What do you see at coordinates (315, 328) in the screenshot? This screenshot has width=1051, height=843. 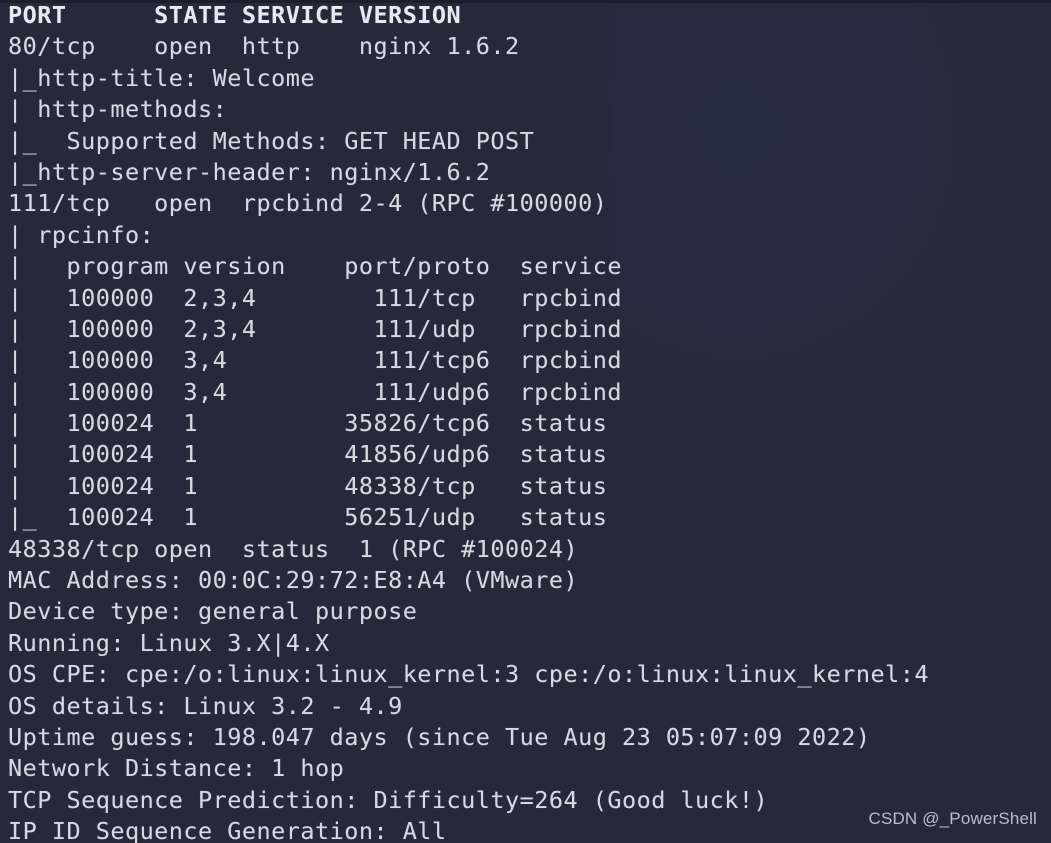 I see `terminal-line: | 100000 2,3,4 111/udp rpcbind` at bounding box center [315, 328].